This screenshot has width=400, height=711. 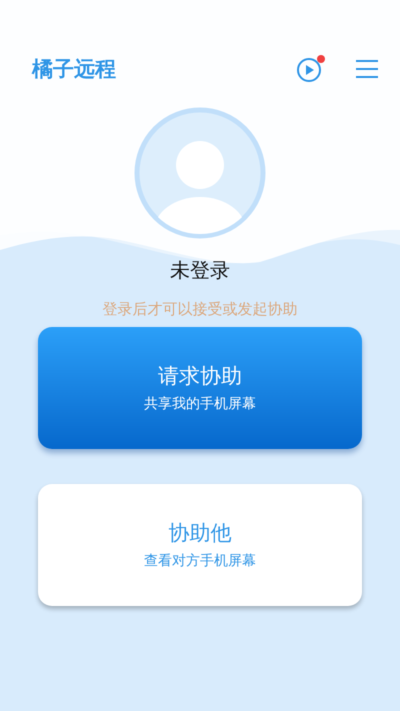 I want to click on login-status: 未登录, so click(x=200, y=270).